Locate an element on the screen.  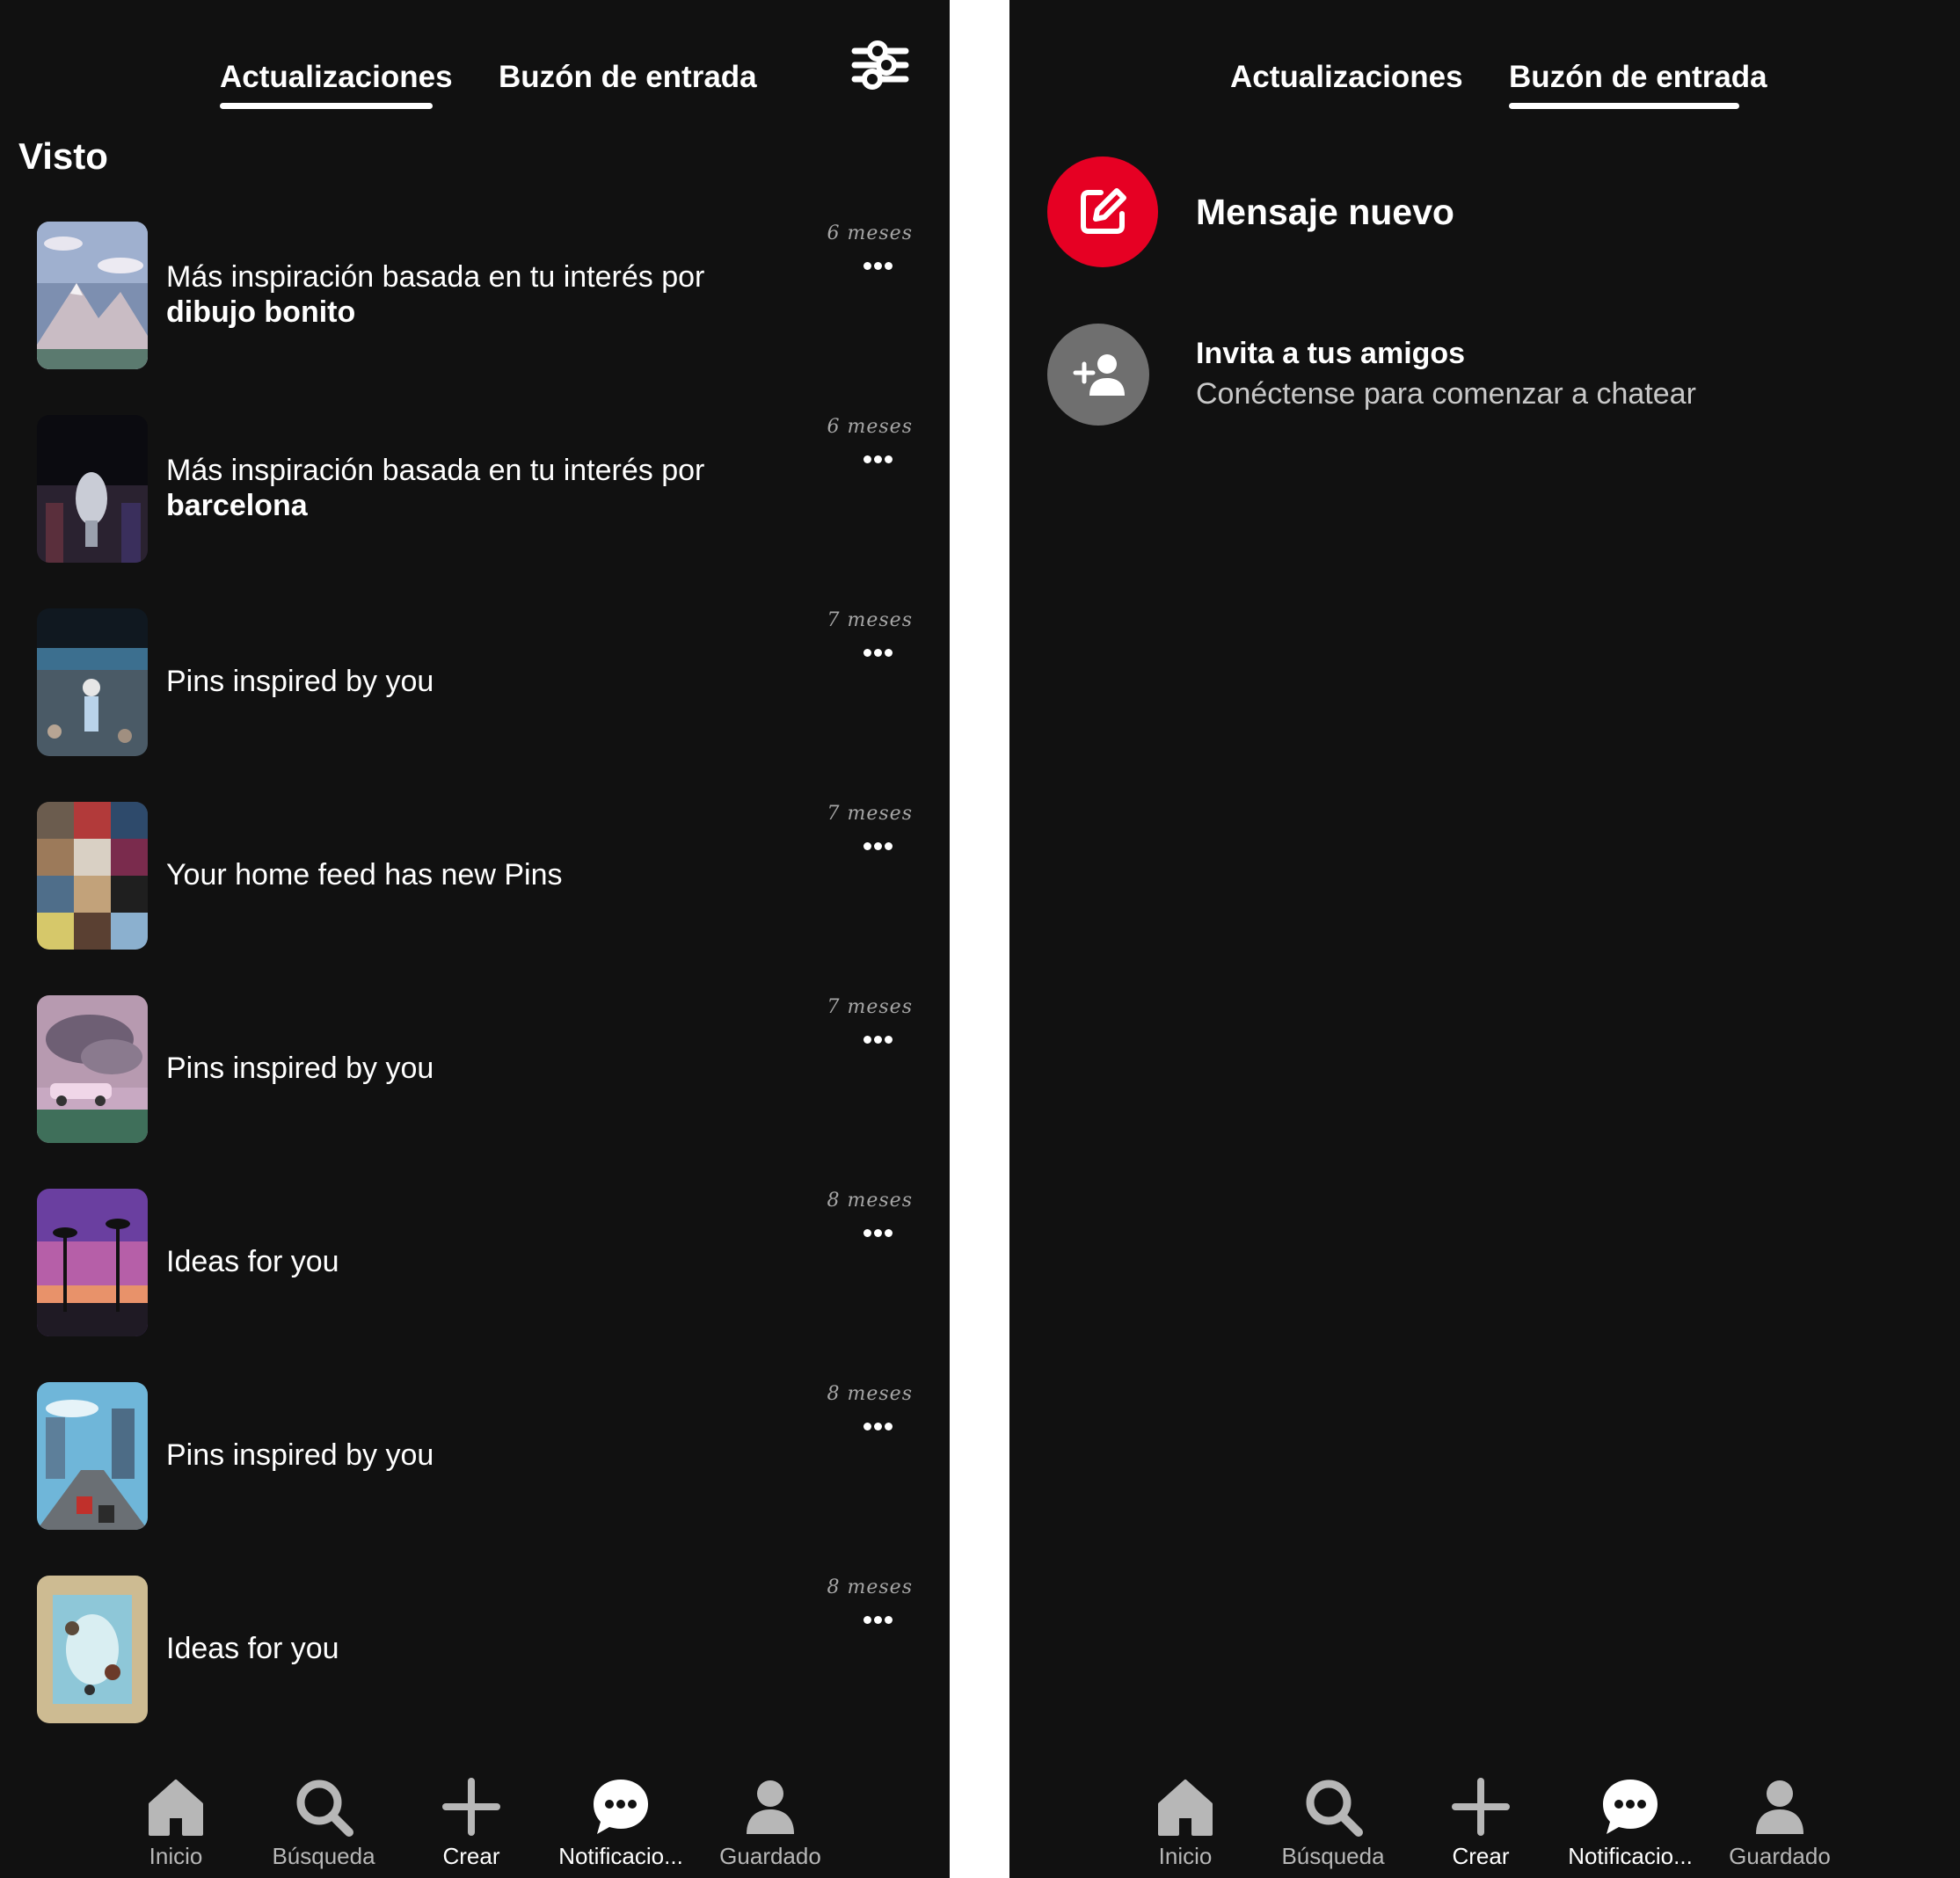
notification-row: Your home feed has new Pins 7 meses is located at coordinates (475, 875).